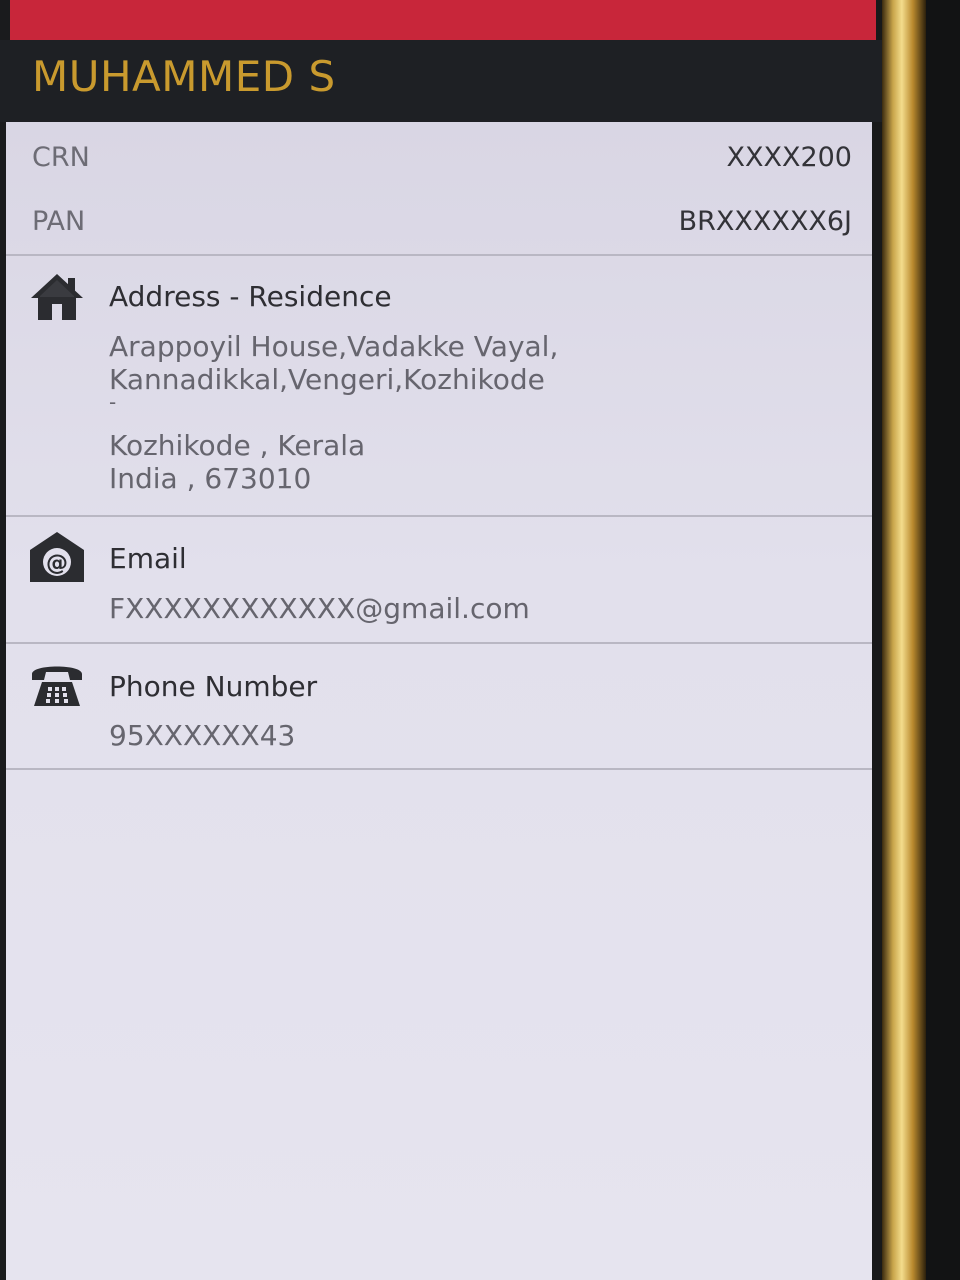 This screenshot has width=960, height=1280. Describe the element at coordinates (443, 20) in the screenshot. I see `app-top-bar` at that location.